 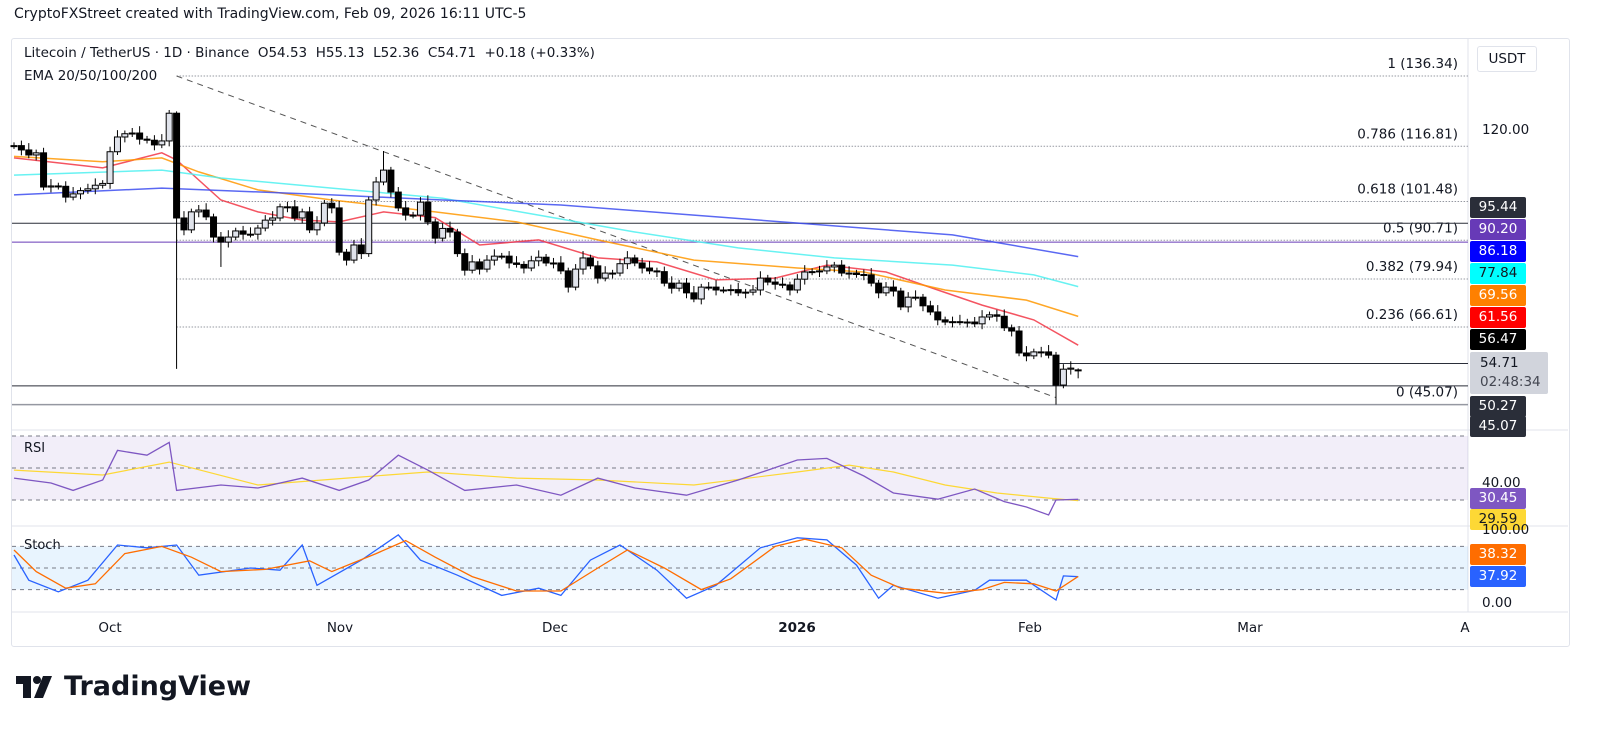 What do you see at coordinates (1498, 207) in the screenshot?
I see `price-tag: 95.44` at bounding box center [1498, 207].